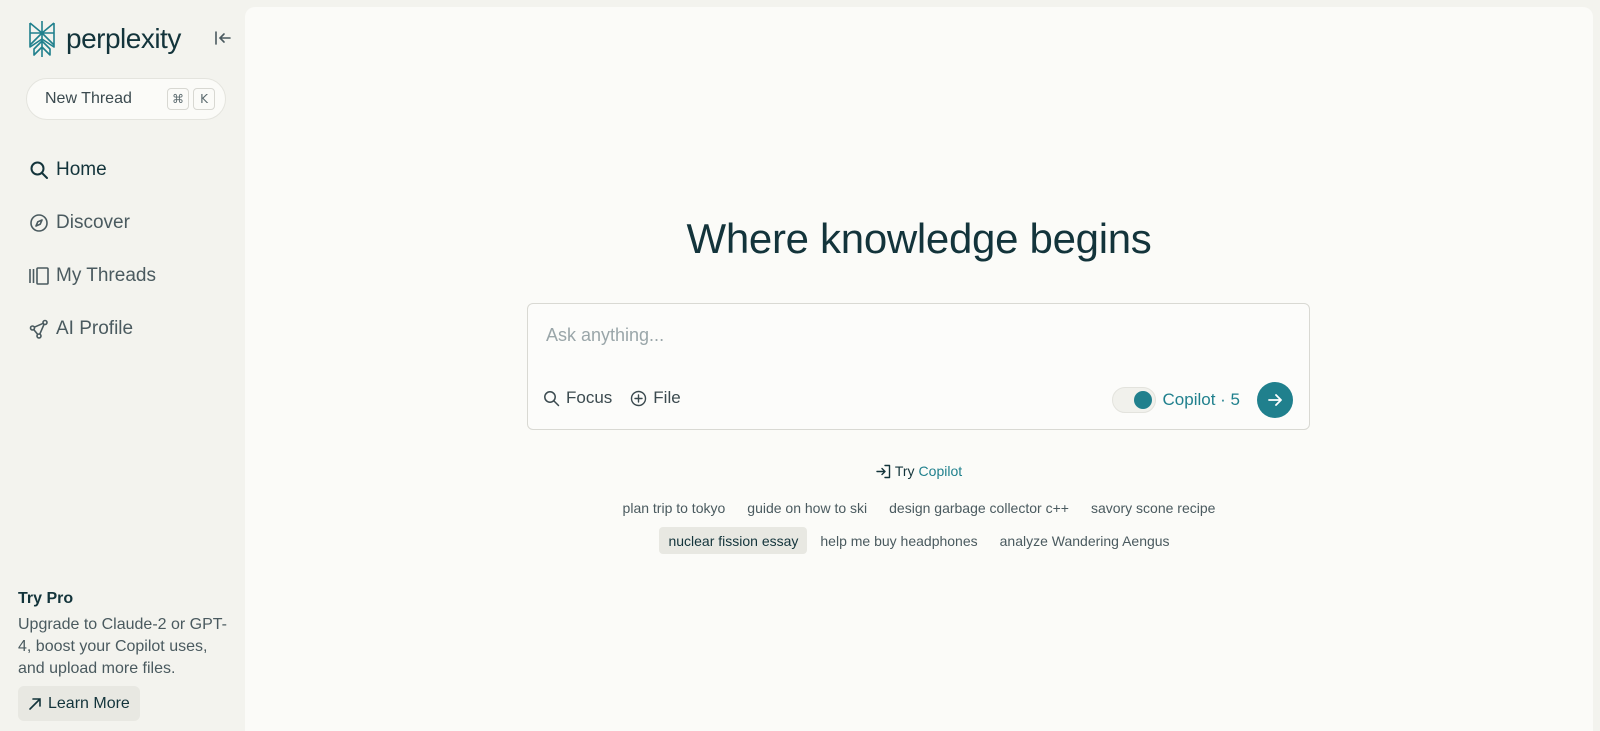 This screenshot has height=731, width=1600. I want to click on collapse-icon, so click(223, 38).